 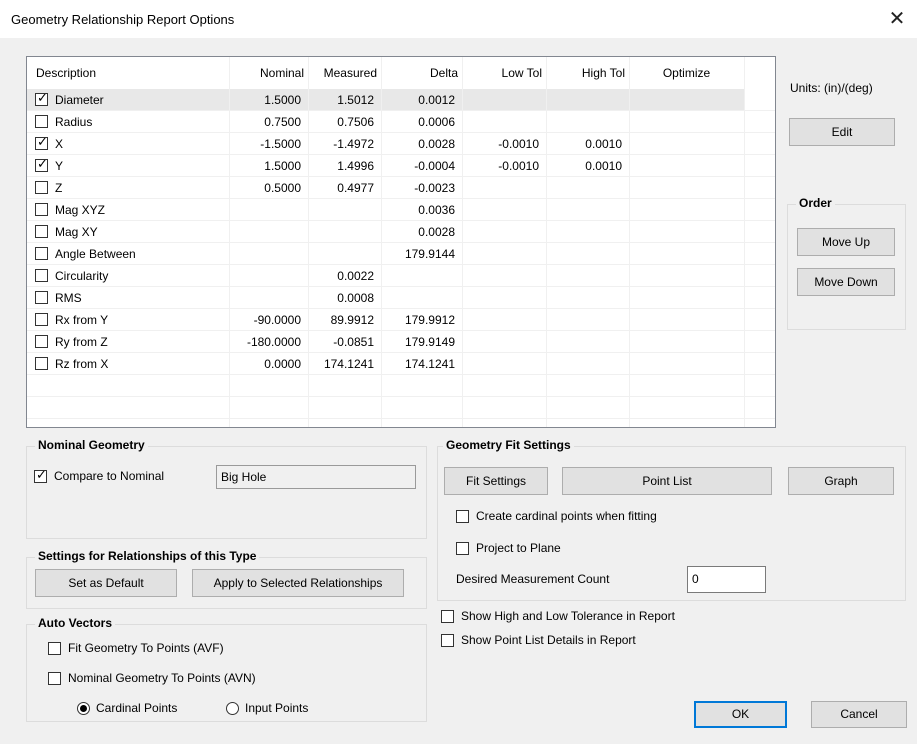 What do you see at coordinates (686, 73) in the screenshot?
I see `column-header: Optimize` at bounding box center [686, 73].